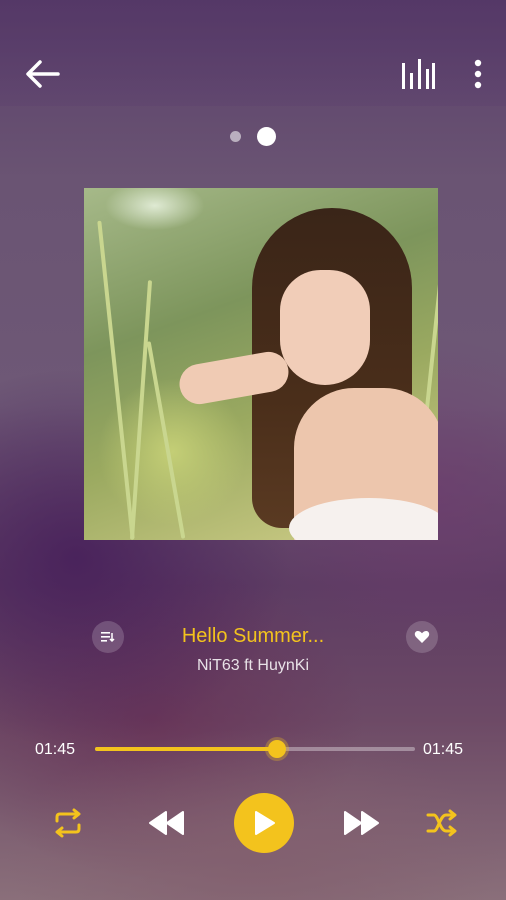 This screenshot has height=900, width=506. I want to click on shuffle-button, so click(442, 823).